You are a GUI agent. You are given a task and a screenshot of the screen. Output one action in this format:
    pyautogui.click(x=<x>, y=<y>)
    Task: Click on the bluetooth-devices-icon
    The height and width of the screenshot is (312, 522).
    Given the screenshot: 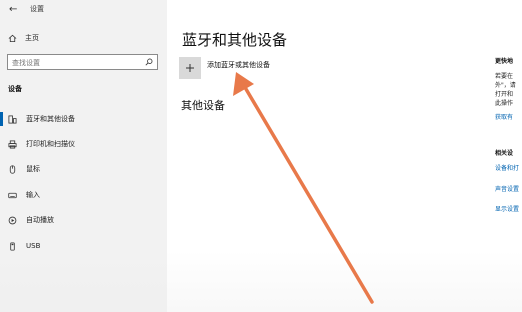 What is the action you would take?
    pyautogui.click(x=12, y=119)
    